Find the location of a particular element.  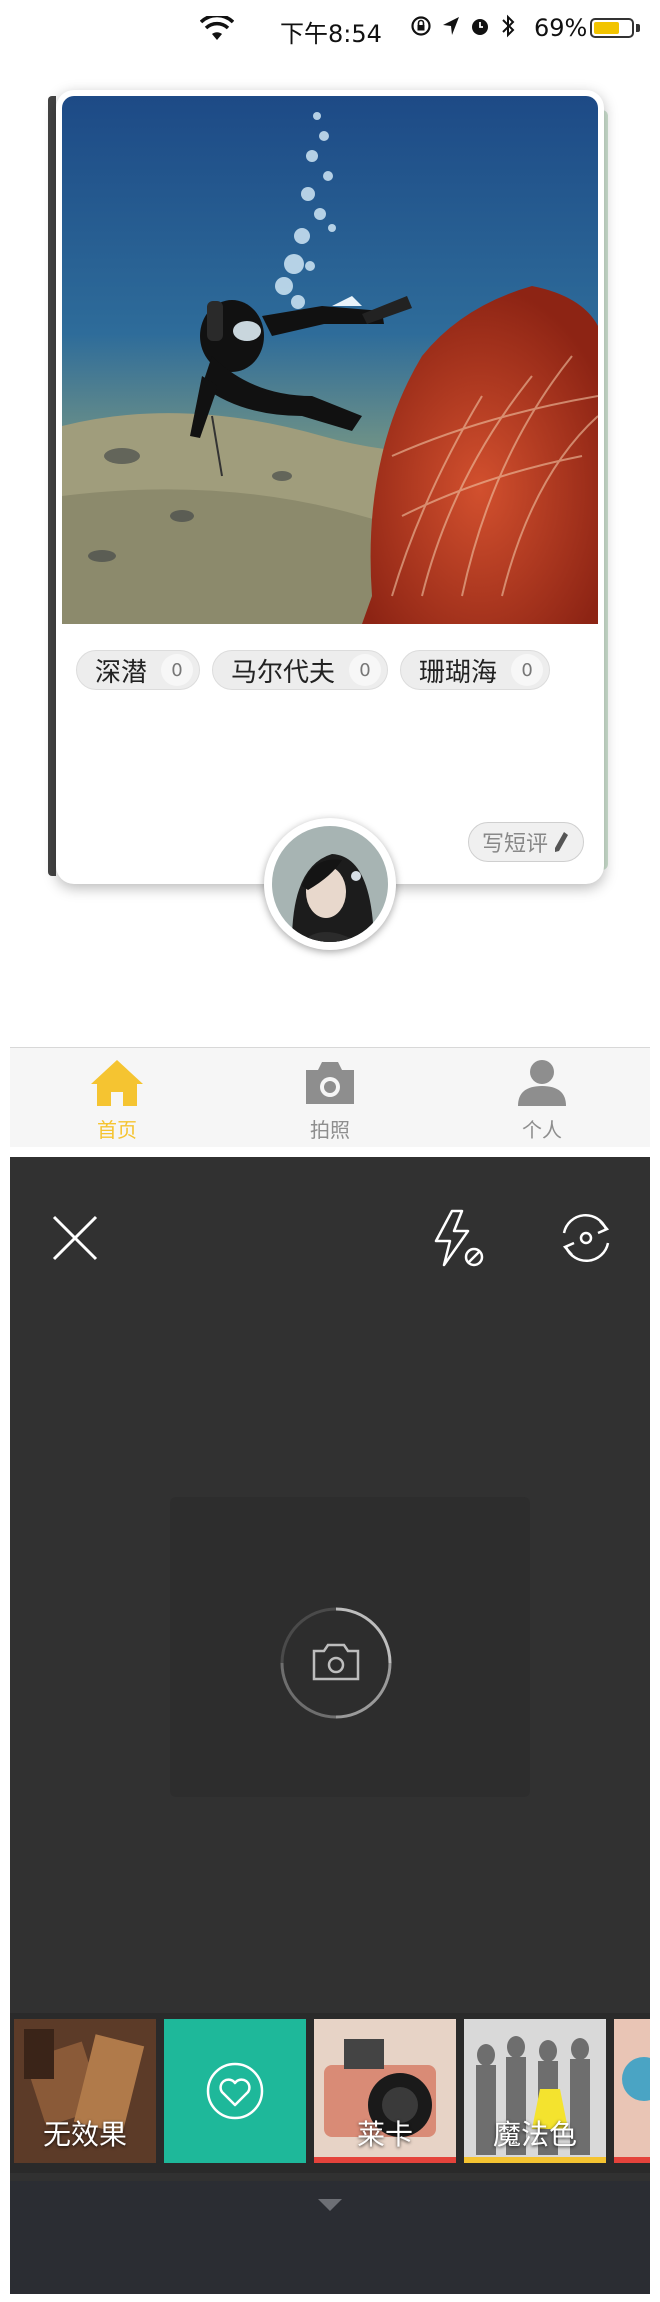

heart-icon is located at coordinates (235, 2091).